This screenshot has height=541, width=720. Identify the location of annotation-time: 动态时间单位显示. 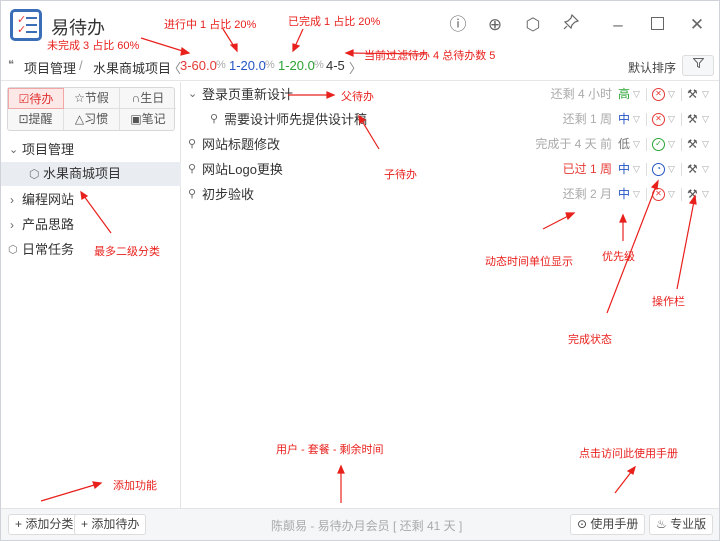
(529, 262).